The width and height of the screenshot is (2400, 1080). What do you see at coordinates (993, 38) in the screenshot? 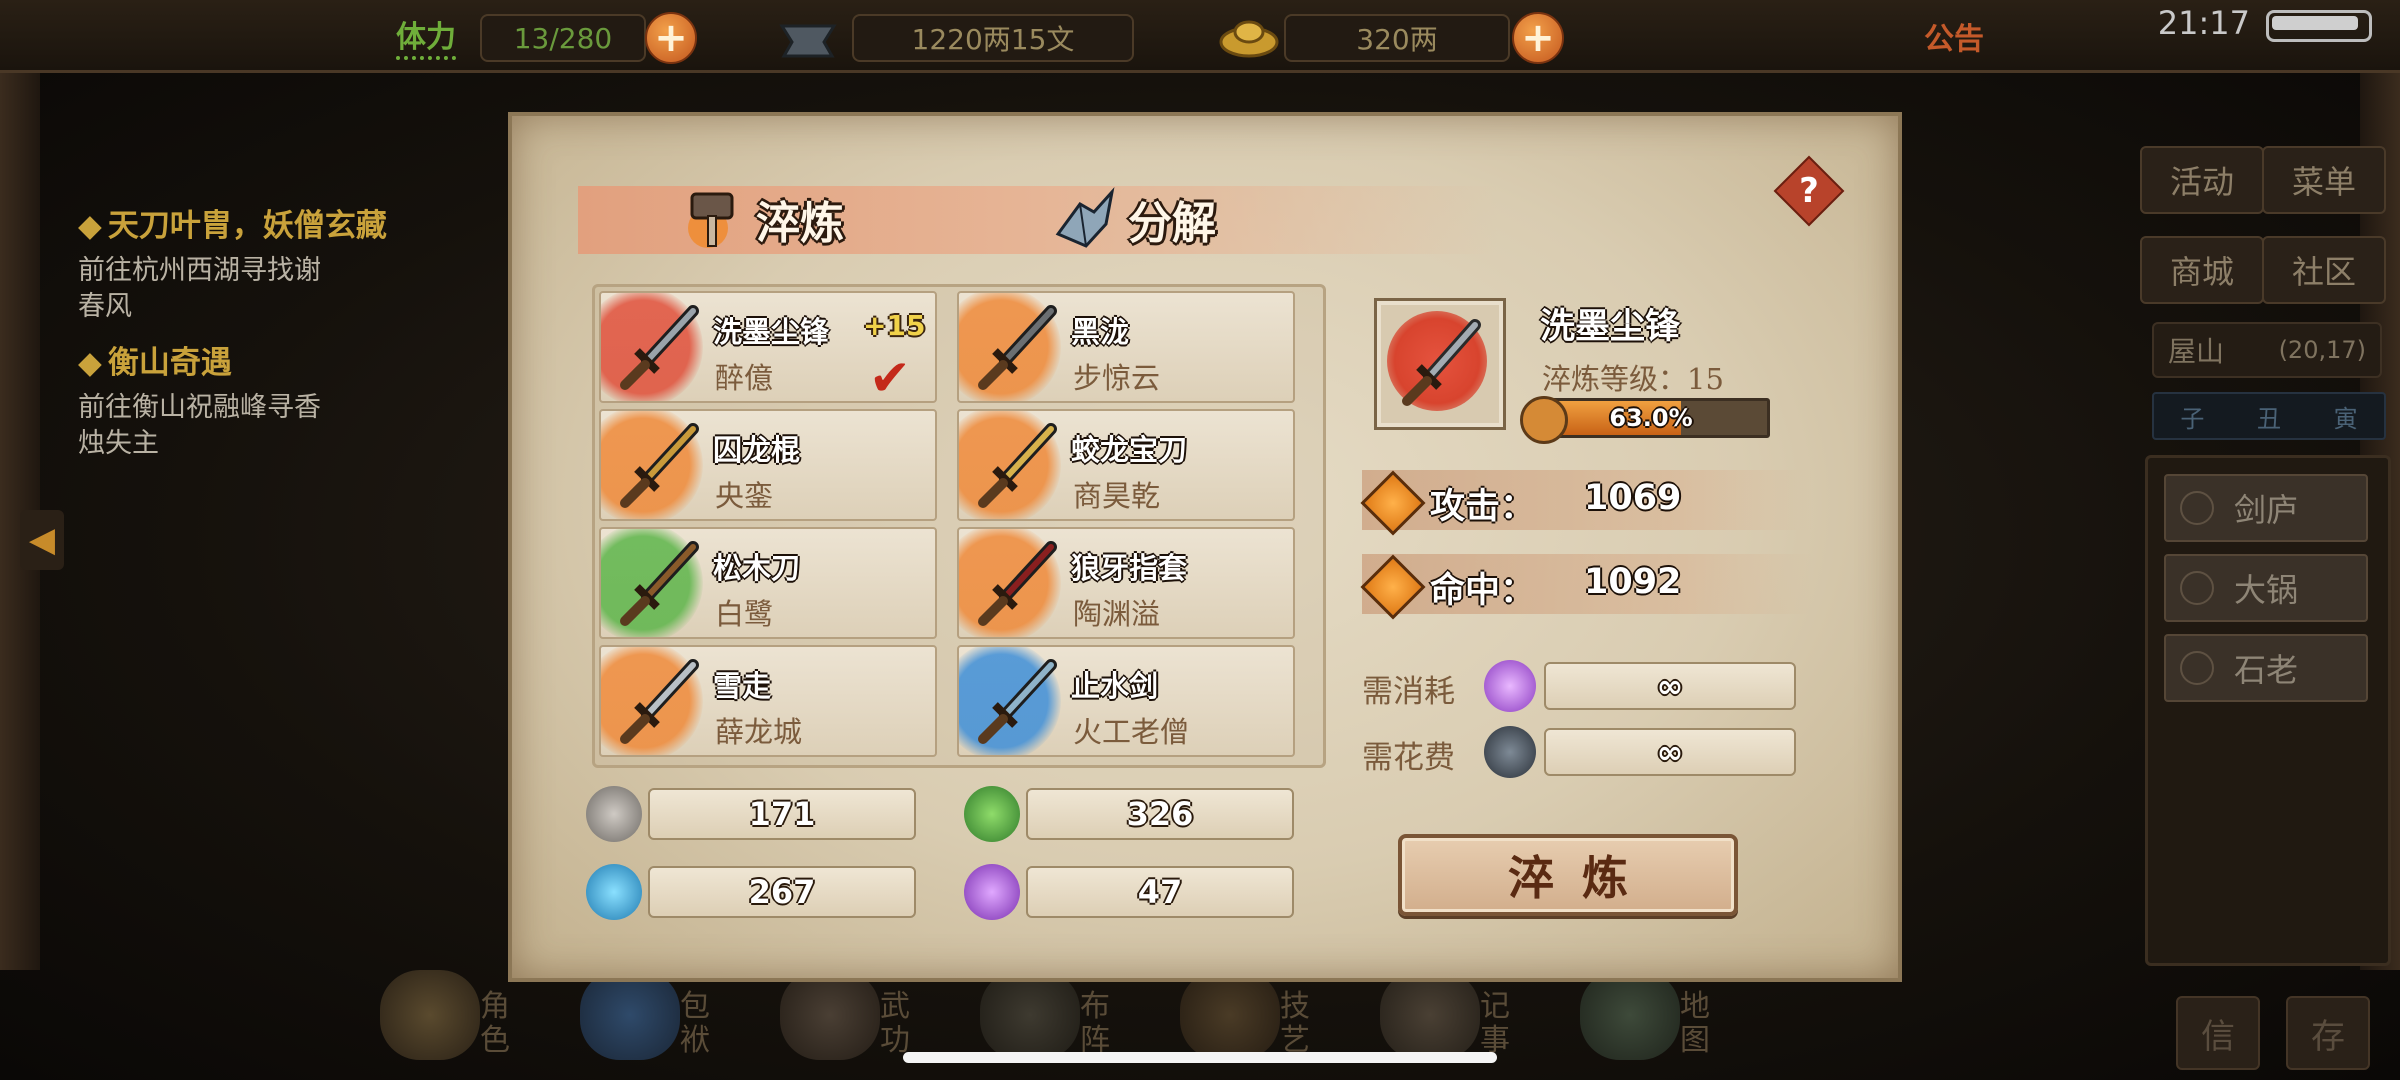
I see `silver-value: 1220两15文` at bounding box center [993, 38].